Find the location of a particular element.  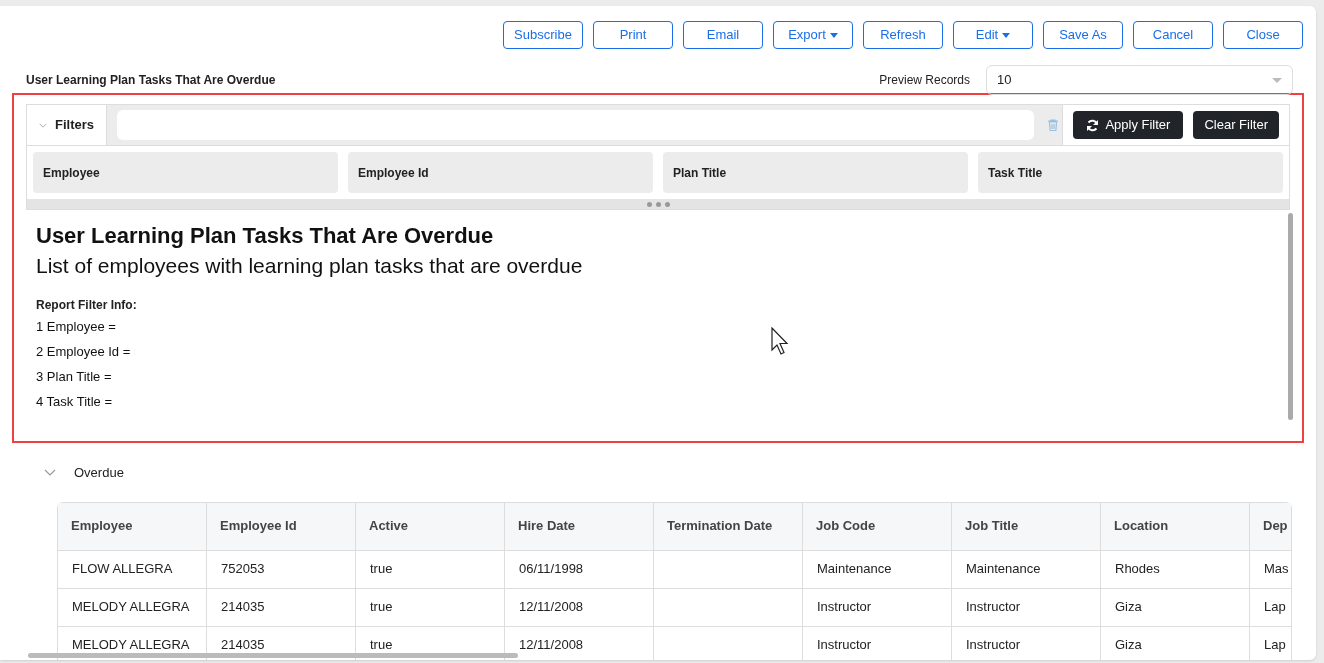

filter-info-line: 4 Task Title = is located at coordinates (74, 402).